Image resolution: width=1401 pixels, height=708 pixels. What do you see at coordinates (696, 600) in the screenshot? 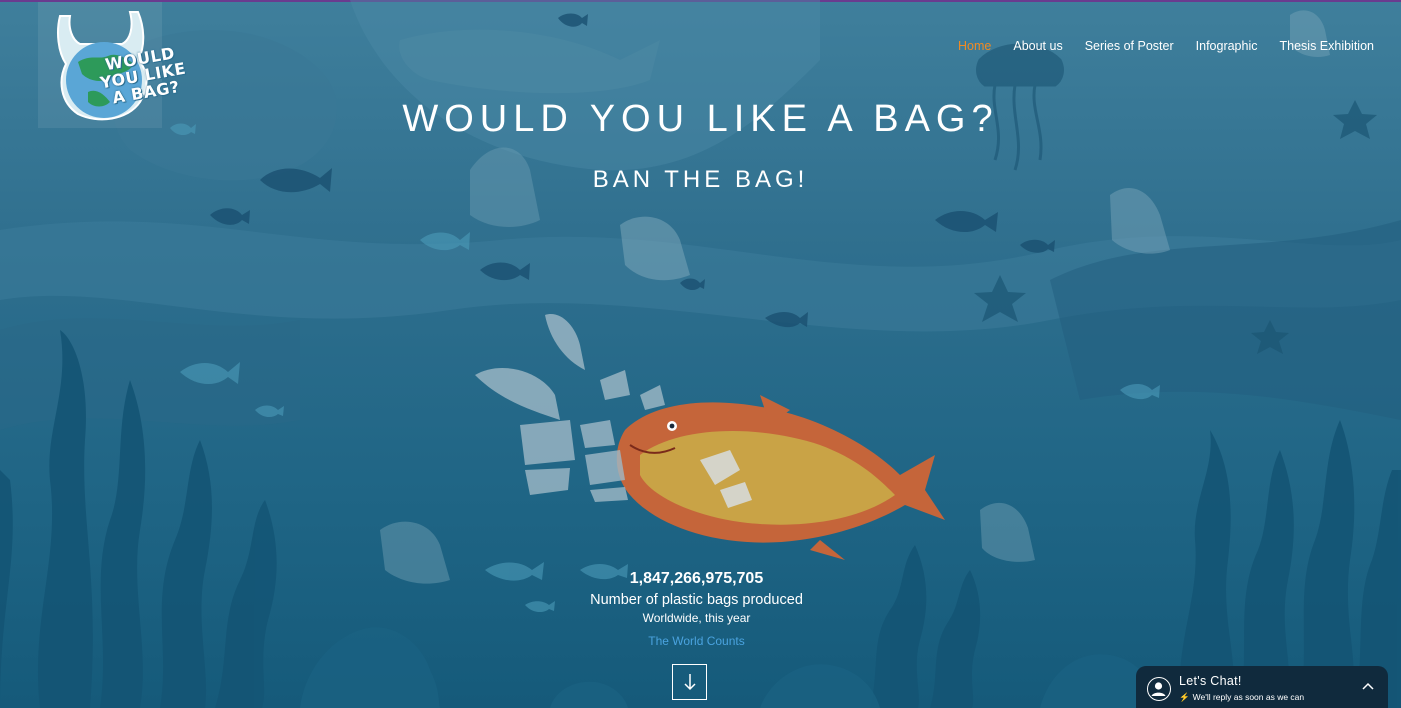
I see `counter-label: Number of plastic bags produced` at bounding box center [696, 600].